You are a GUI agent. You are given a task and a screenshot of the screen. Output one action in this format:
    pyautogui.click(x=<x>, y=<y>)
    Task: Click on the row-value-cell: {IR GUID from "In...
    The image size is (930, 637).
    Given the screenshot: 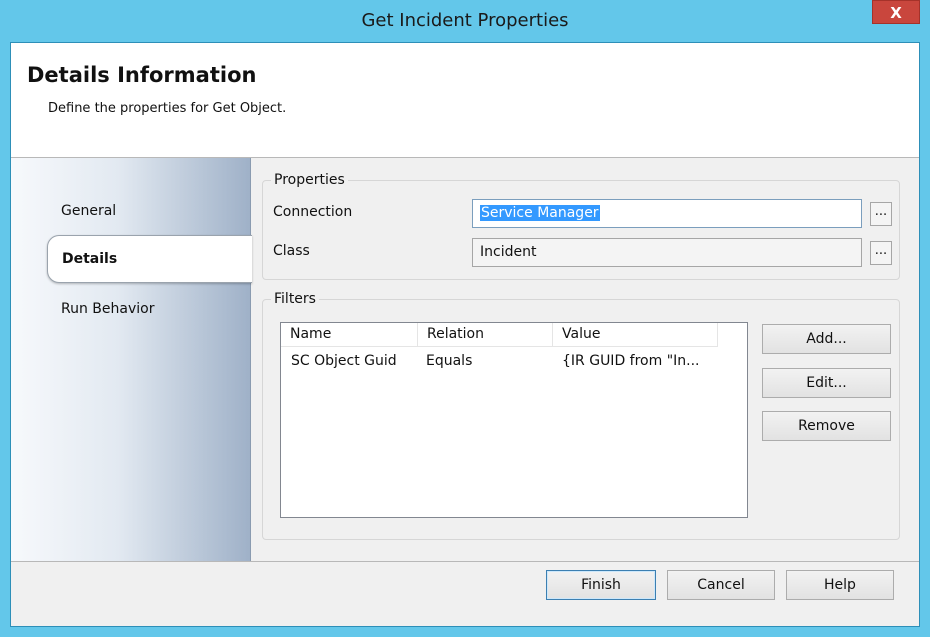 What is the action you would take?
    pyautogui.click(x=631, y=361)
    